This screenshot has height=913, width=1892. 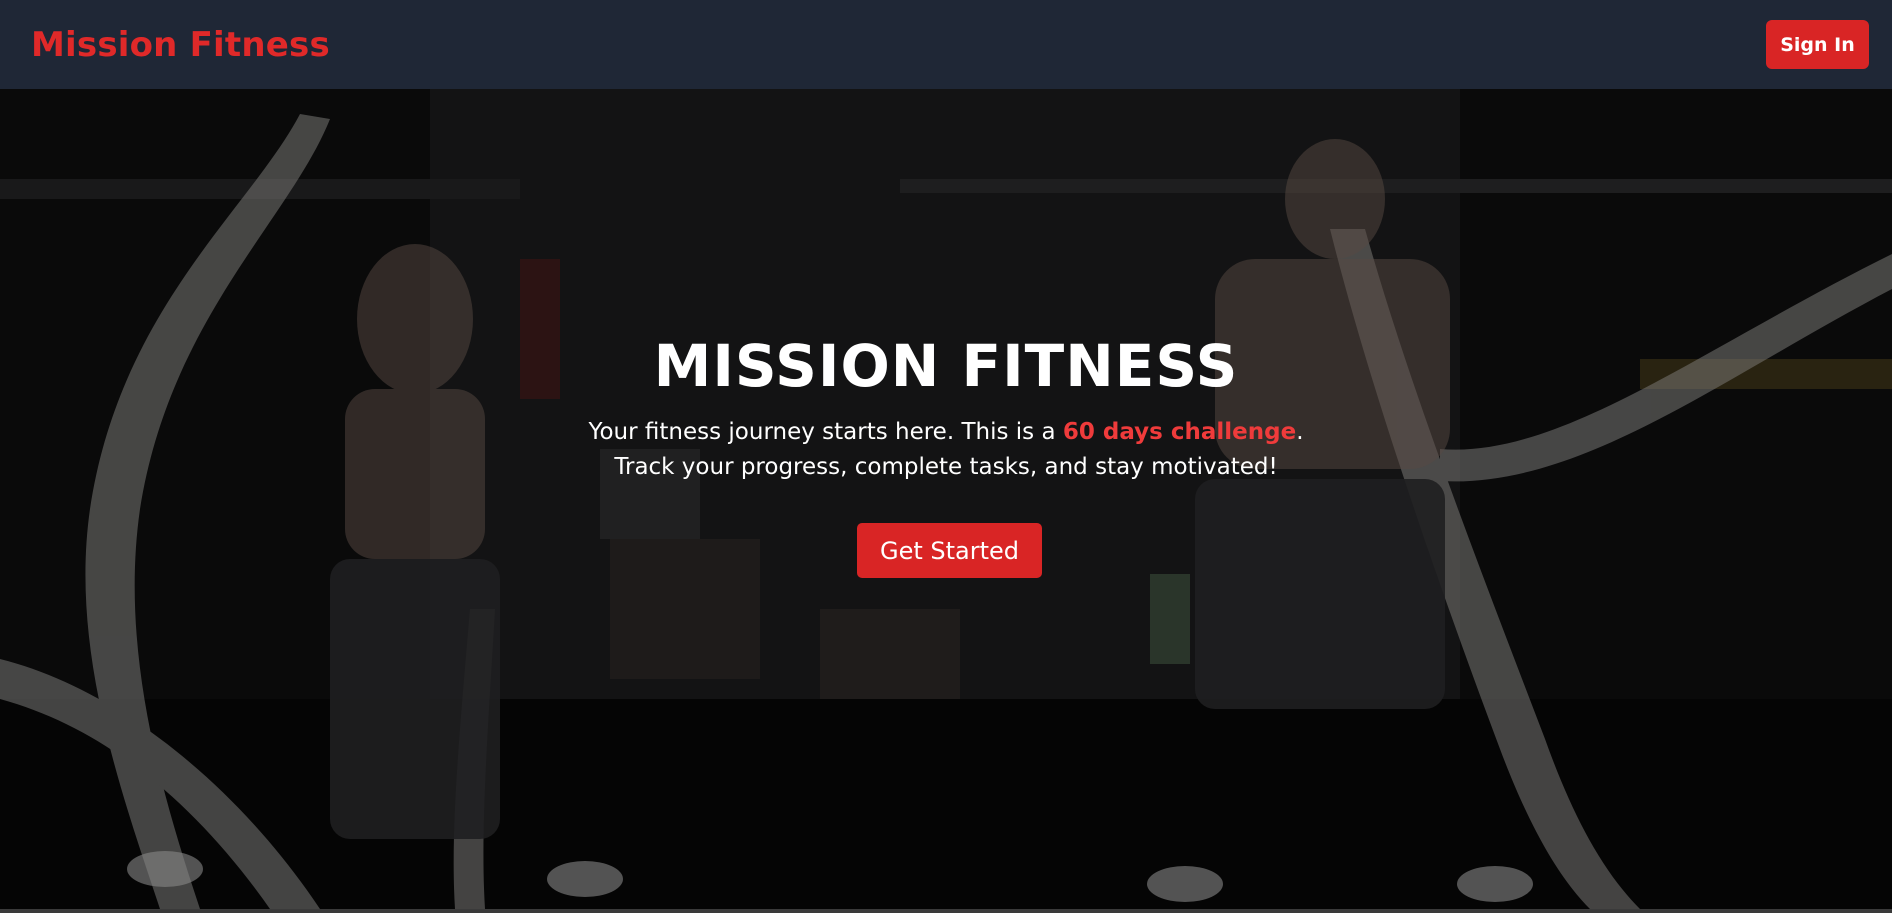 What do you see at coordinates (180, 45) in the screenshot?
I see `brand-logo: Mission Fitness` at bounding box center [180, 45].